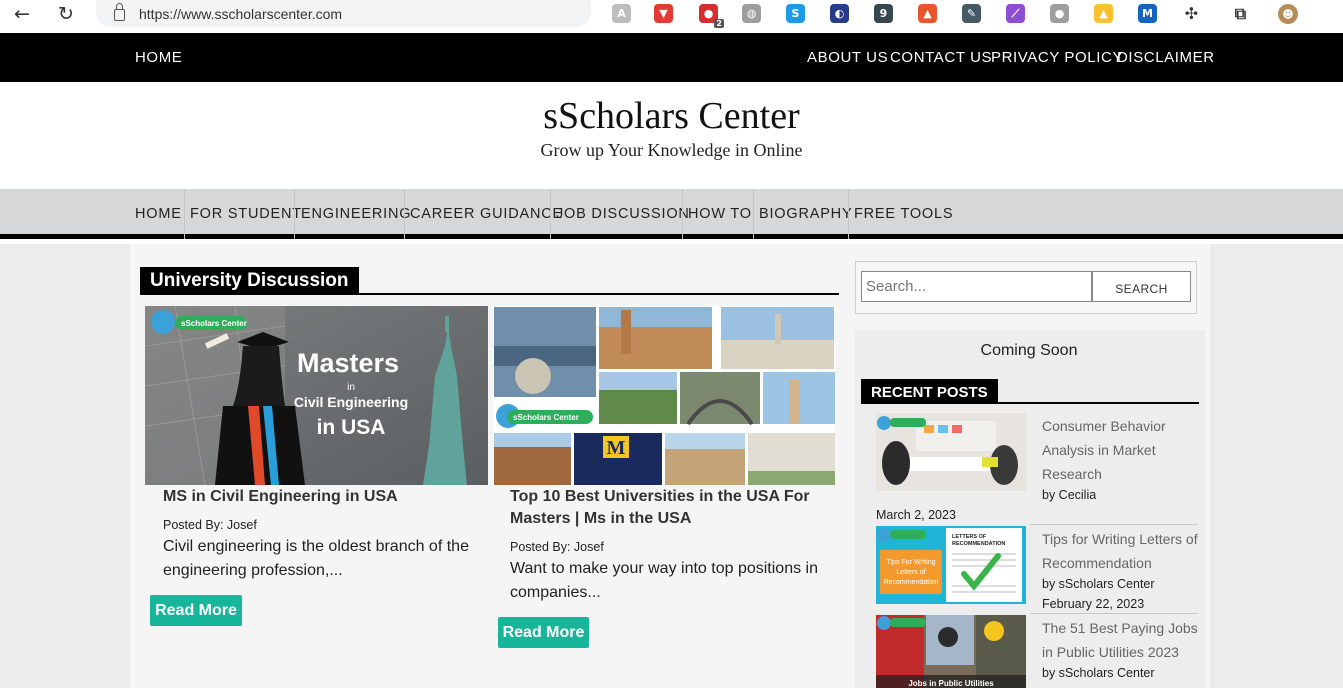 The height and width of the screenshot is (688, 1343). What do you see at coordinates (1059, 13) in the screenshot?
I see `circle-icon: ●` at bounding box center [1059, 13].